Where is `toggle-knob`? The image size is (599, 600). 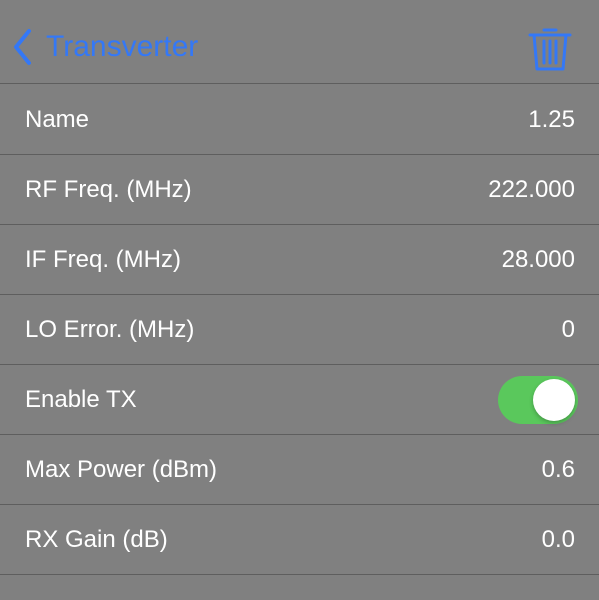 toggle-knob is located at coordinates (554, 399).